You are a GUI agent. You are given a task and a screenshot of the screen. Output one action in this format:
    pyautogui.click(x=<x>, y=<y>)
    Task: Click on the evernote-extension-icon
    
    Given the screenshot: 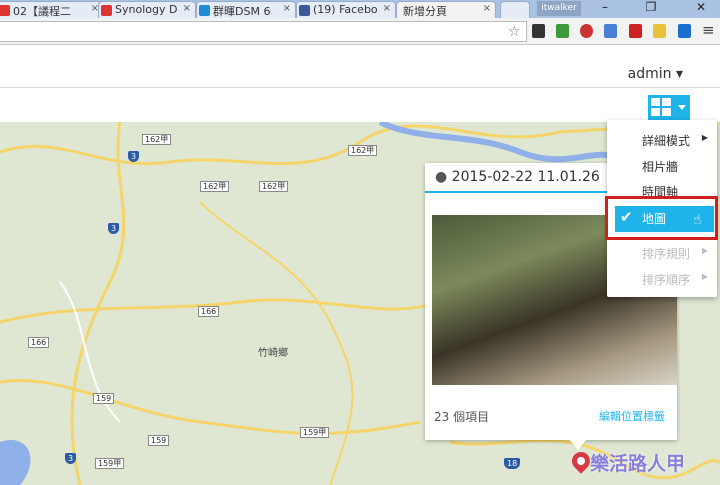 What is the action you would take?
    pyautogui.click(x=538, y=31)
    